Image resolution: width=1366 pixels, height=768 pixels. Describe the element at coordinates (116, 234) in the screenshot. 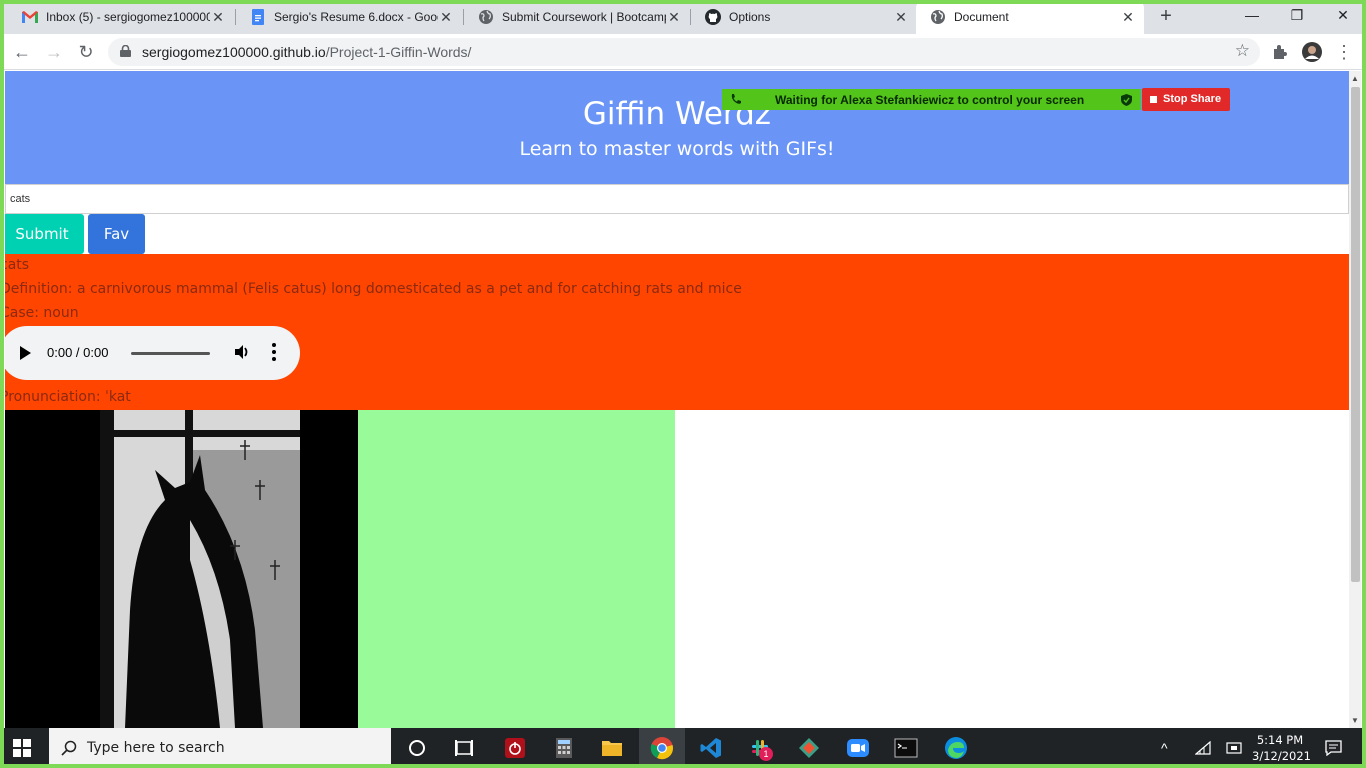

I see `fav-button: Fav` at that location.